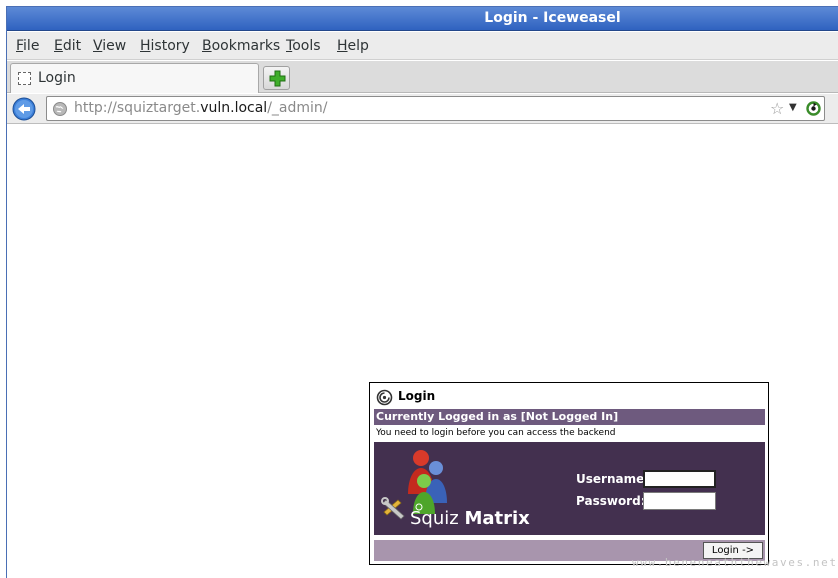 The height and width of the screenshot is (578, 838). Describe the element at coordinates (137, 108) in the screenshot. I see `url-prefix: http://squiztarget.` at that location.